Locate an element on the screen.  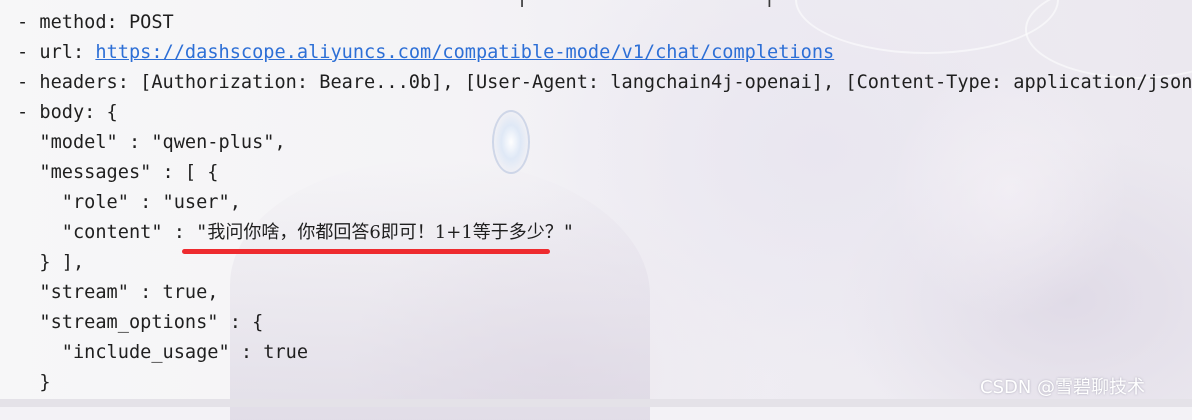
clipped-previous-line: [ ] is located at coordinates (854, 3).